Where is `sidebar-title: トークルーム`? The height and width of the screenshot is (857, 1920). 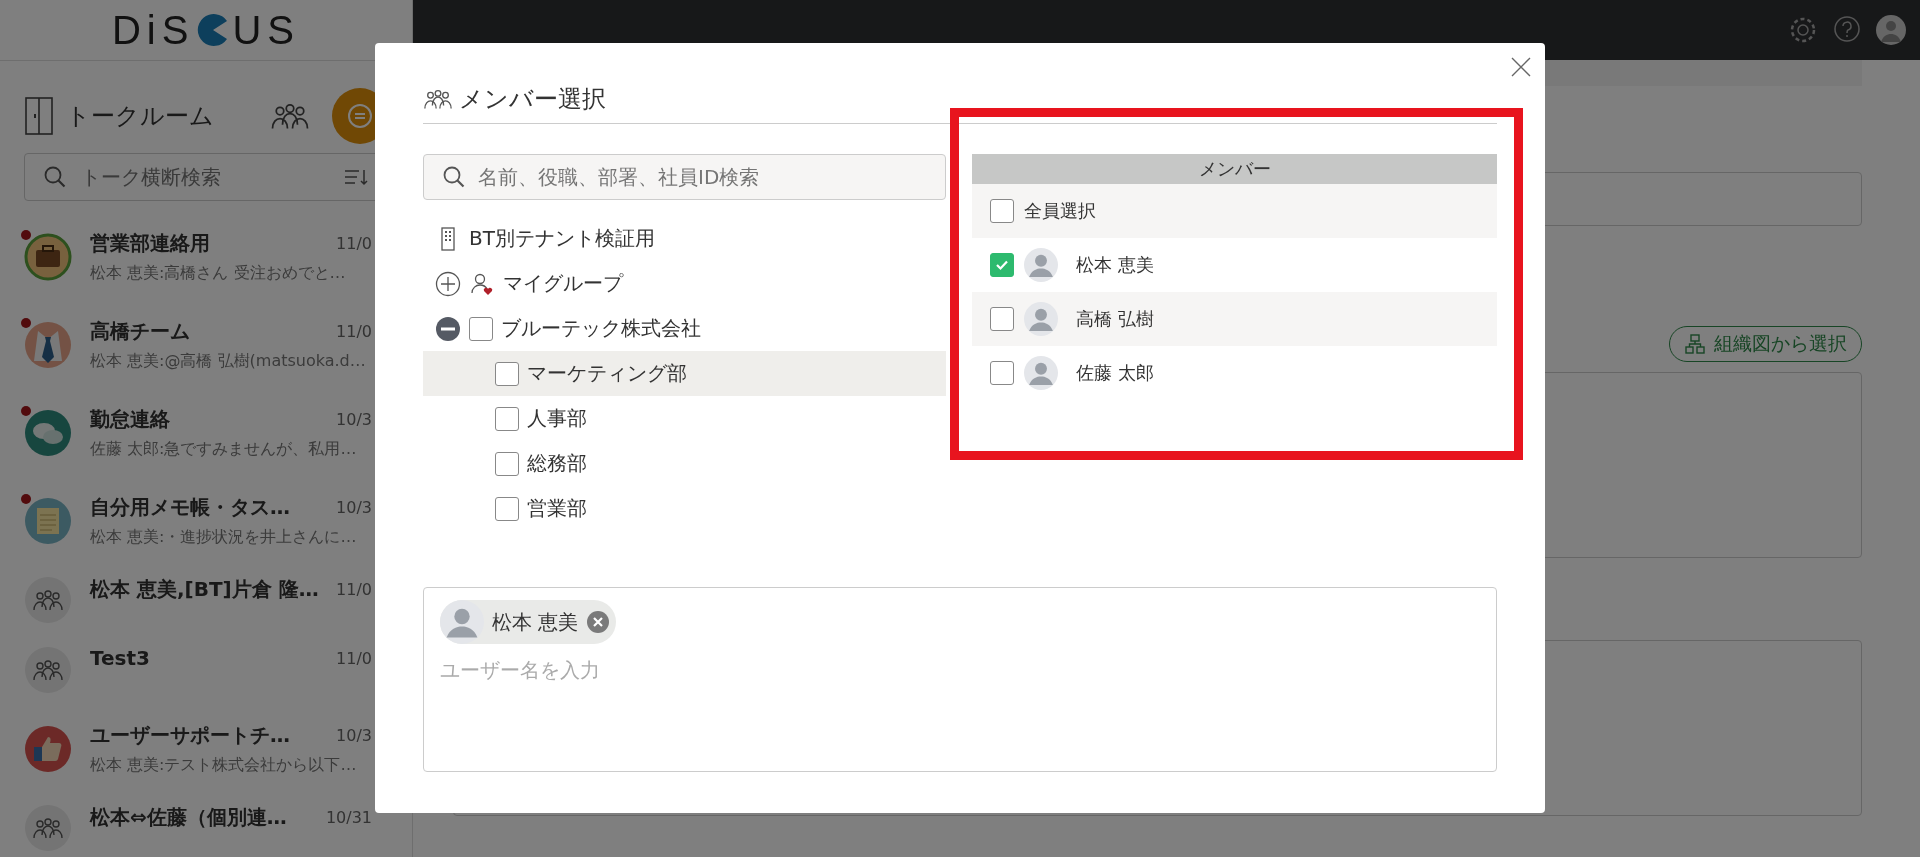 sidebar-title: トークルーム is located at coordinates (140, 116).